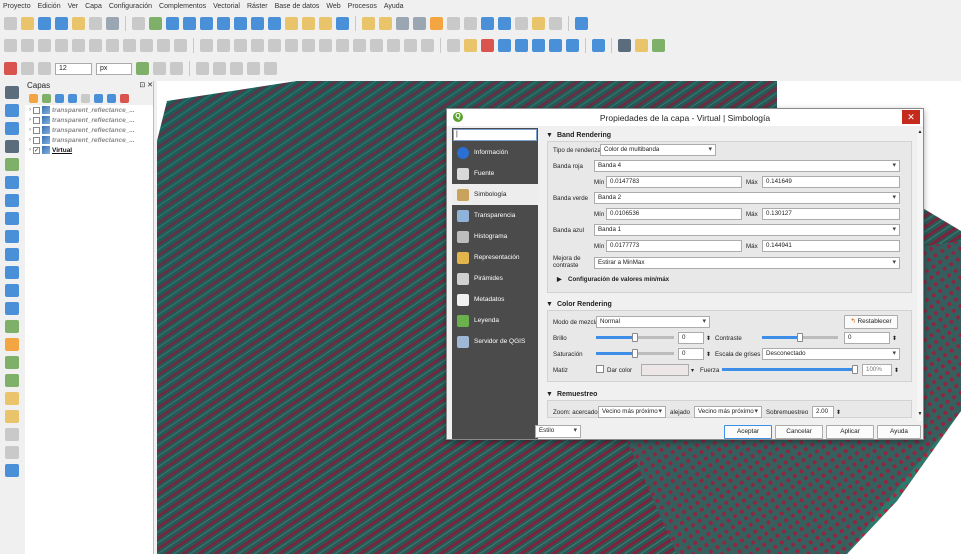 This screenshot has height=554, width=961. What do you see at coordinates (504, 23) in the screenshot?
I see `sum-icon` at bounding box center [504, 23].